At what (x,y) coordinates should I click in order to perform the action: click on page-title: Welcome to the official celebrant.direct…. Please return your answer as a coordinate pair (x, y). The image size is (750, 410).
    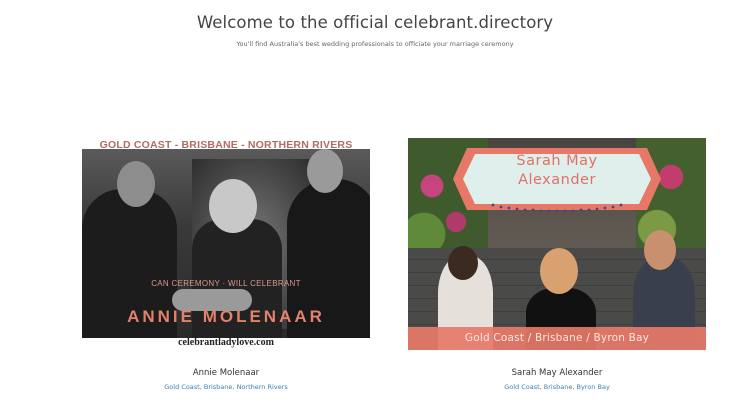
    Looking at the image, I should click on (375, 22).